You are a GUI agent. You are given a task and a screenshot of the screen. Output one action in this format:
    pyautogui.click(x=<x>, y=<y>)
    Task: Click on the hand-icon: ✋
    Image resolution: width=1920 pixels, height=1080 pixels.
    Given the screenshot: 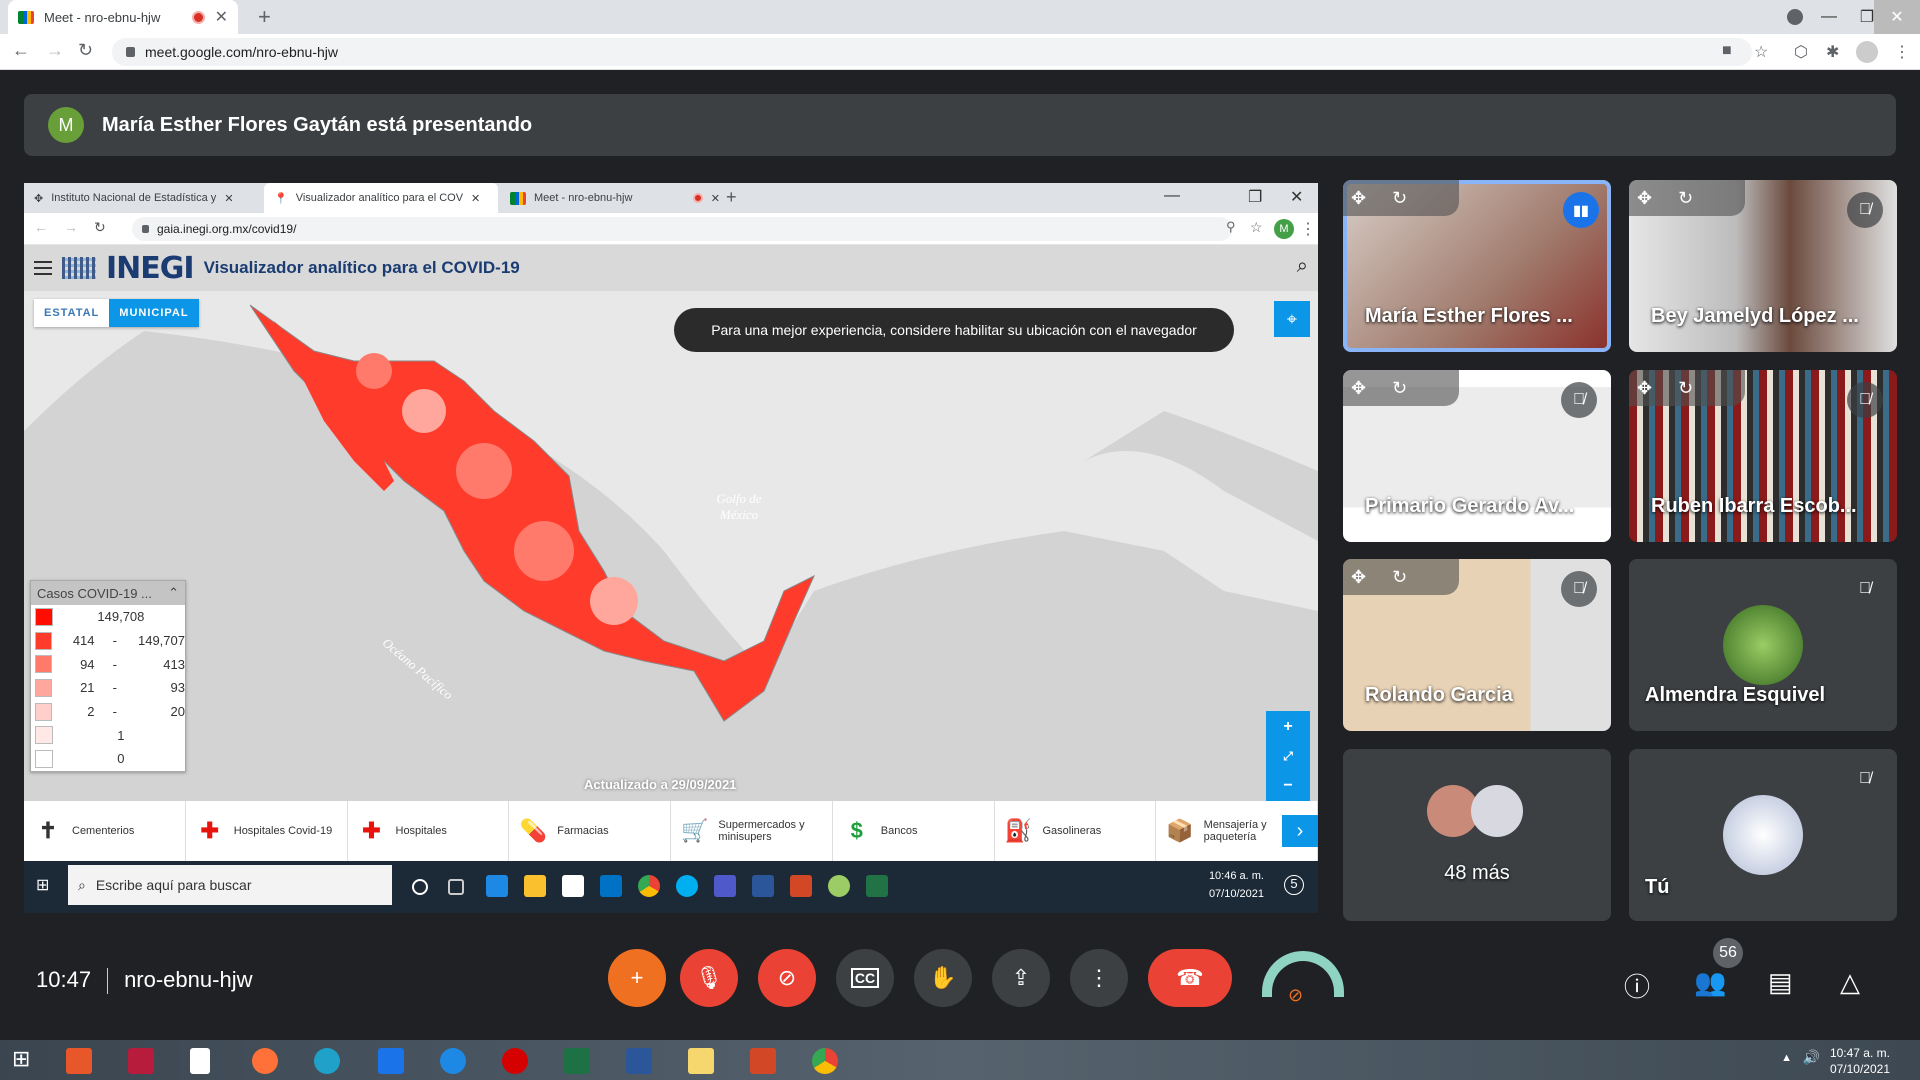 What is the action you would take?
    pyautogui.click(x=943, y=977)
    